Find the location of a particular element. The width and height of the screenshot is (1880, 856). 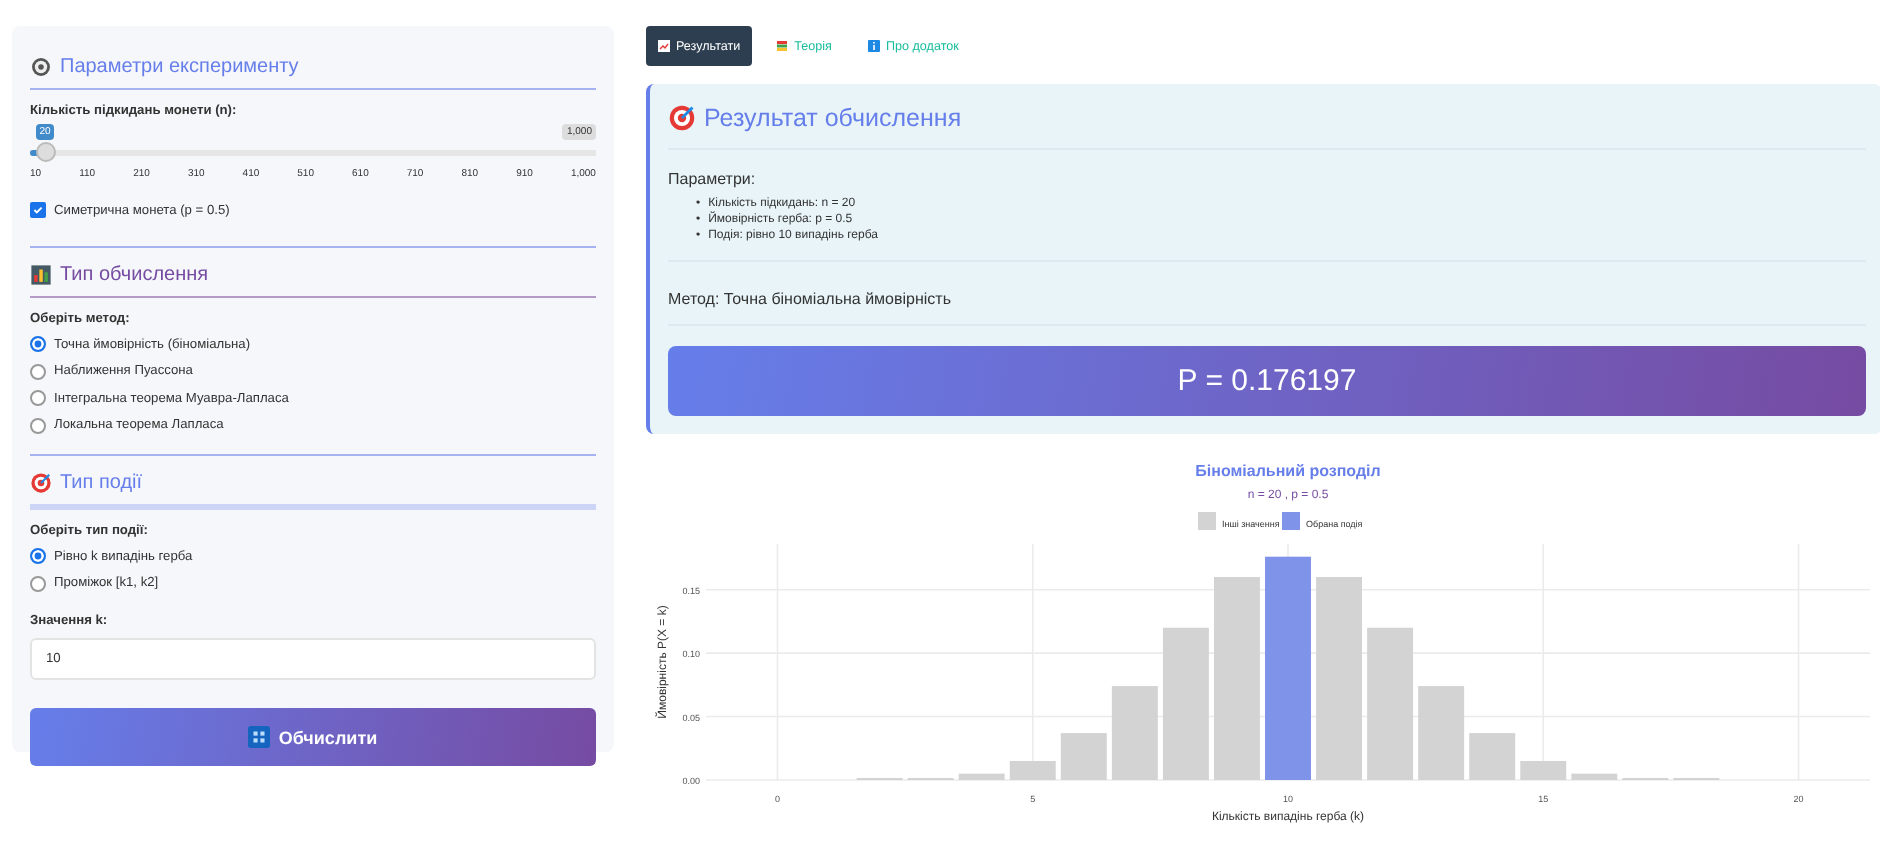

book-icon is located at coordinates (782, 46).